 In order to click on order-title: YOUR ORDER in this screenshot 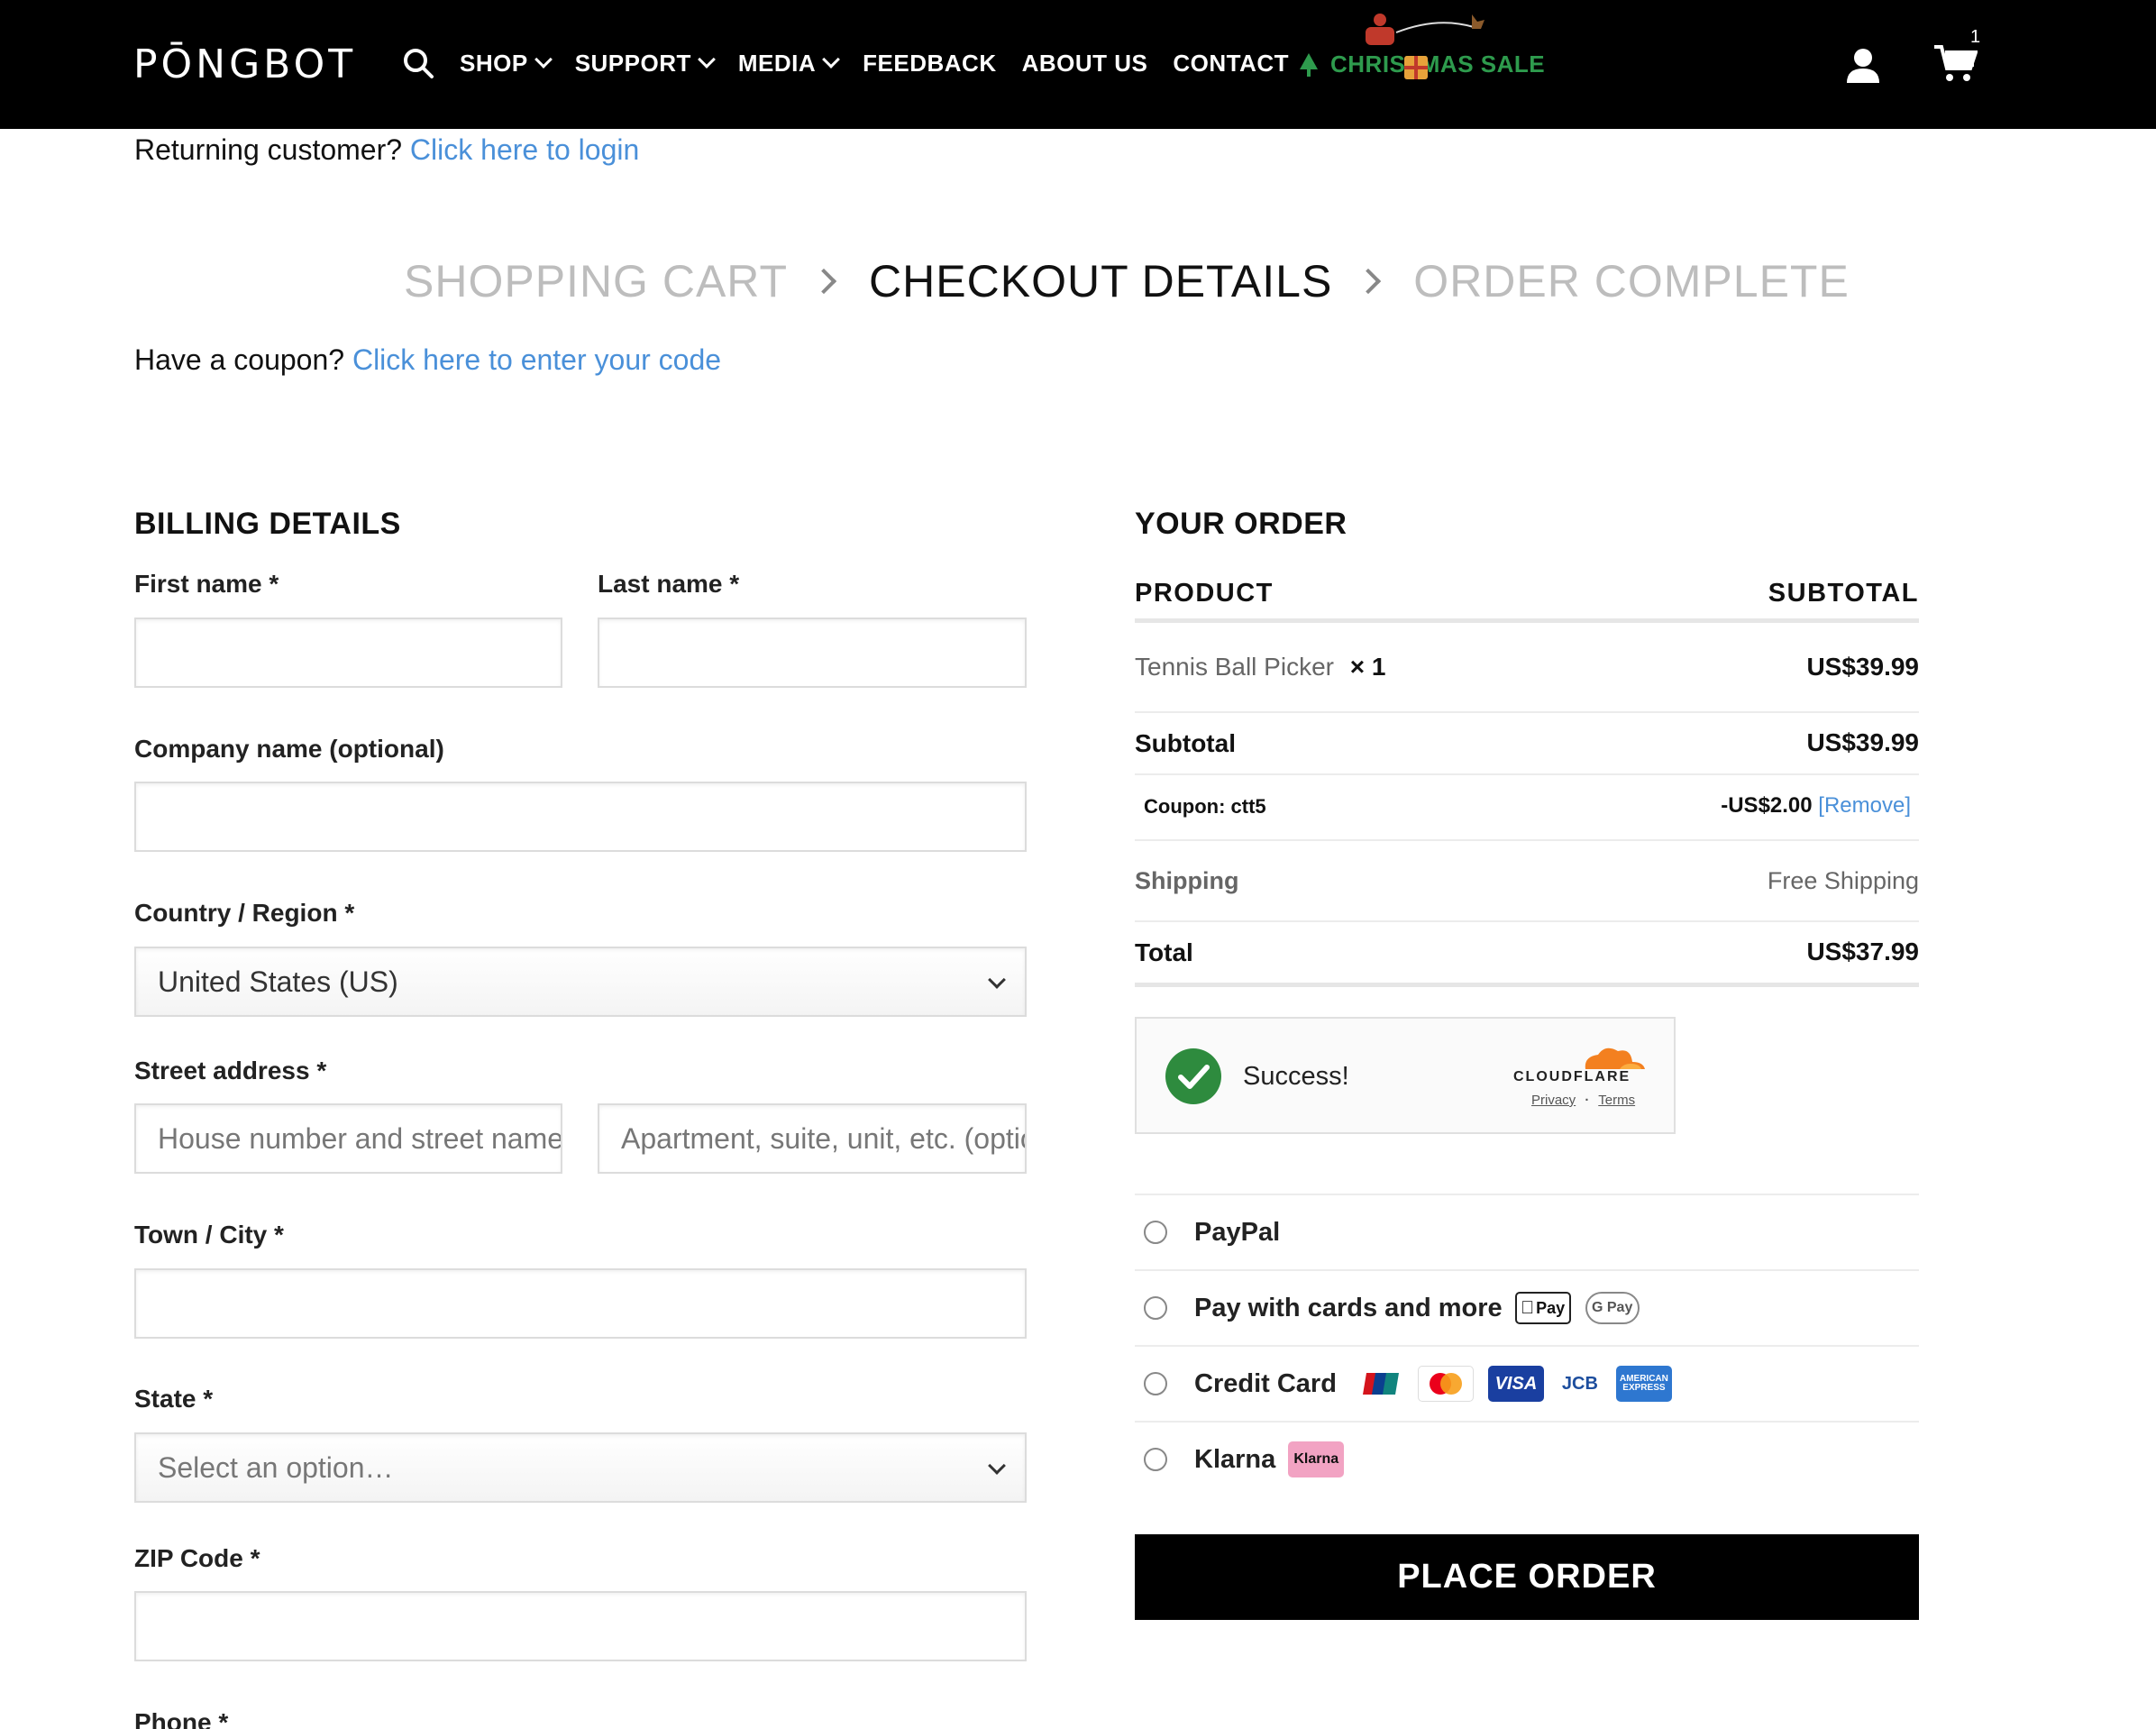, I will do `click(1241, 524)`.